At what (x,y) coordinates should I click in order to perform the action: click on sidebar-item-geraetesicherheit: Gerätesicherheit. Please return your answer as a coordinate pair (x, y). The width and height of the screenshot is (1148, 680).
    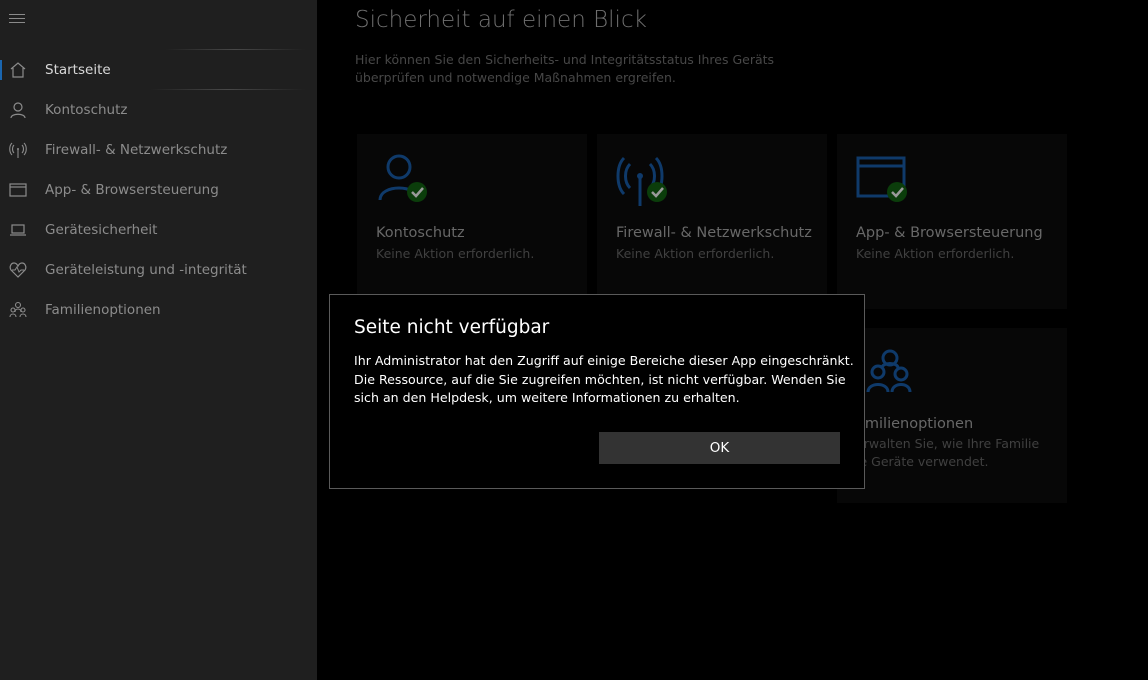
    Looking at the image, I should click on (158, 230).